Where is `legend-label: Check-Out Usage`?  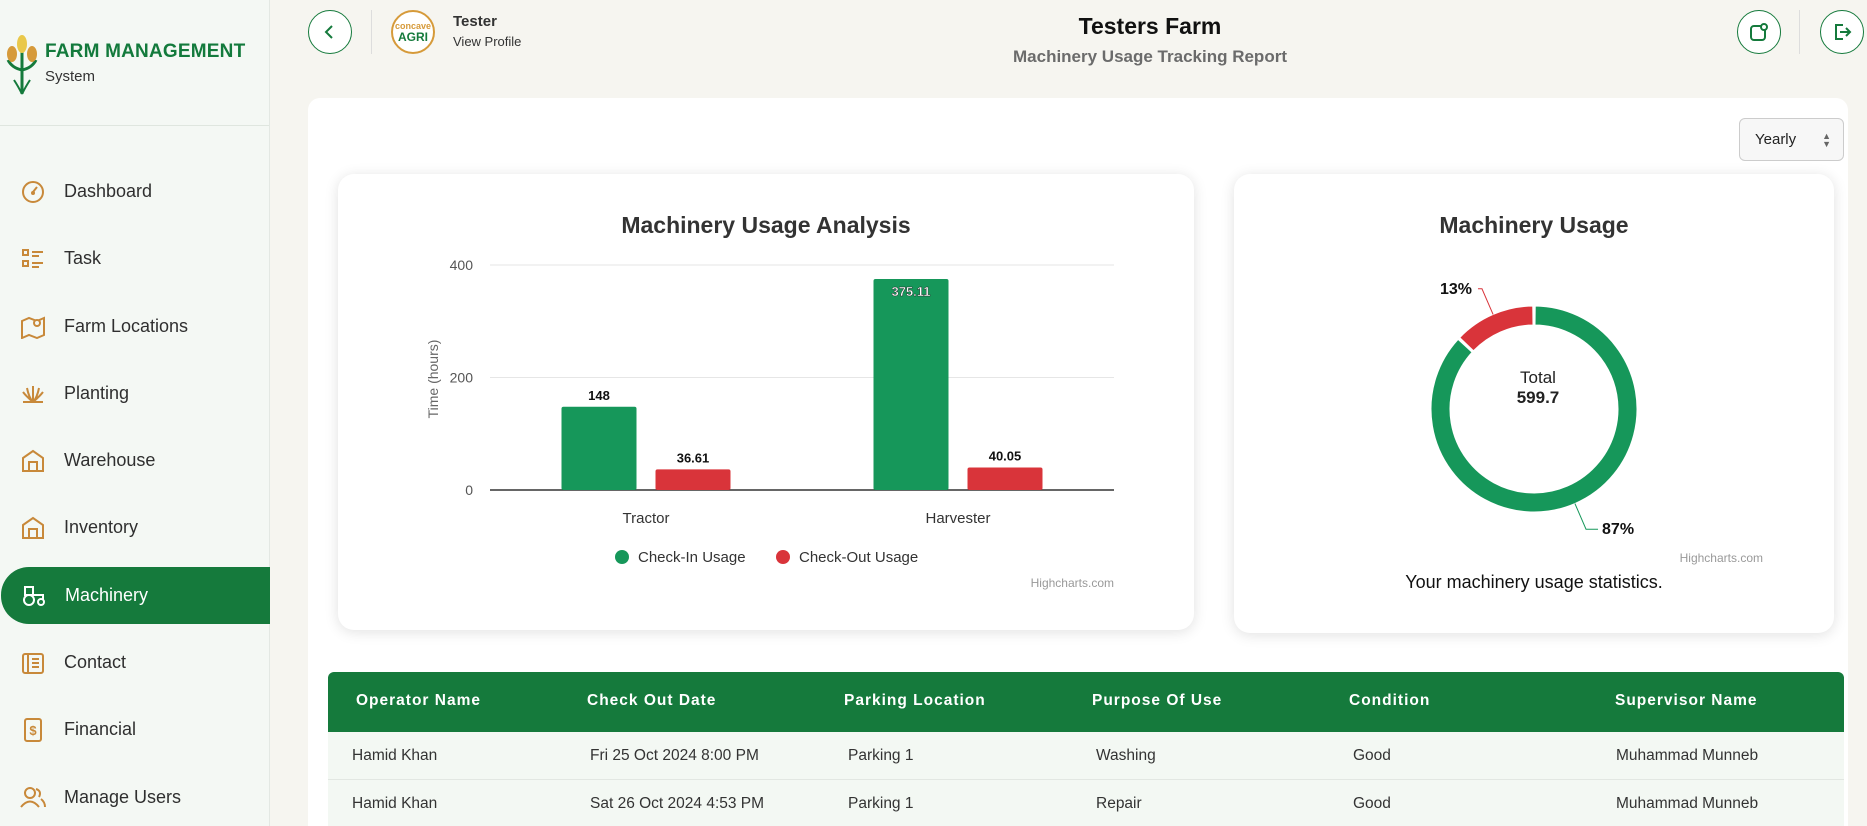
legend-label: Check-Out Usage is located at coordinates (858, 557).